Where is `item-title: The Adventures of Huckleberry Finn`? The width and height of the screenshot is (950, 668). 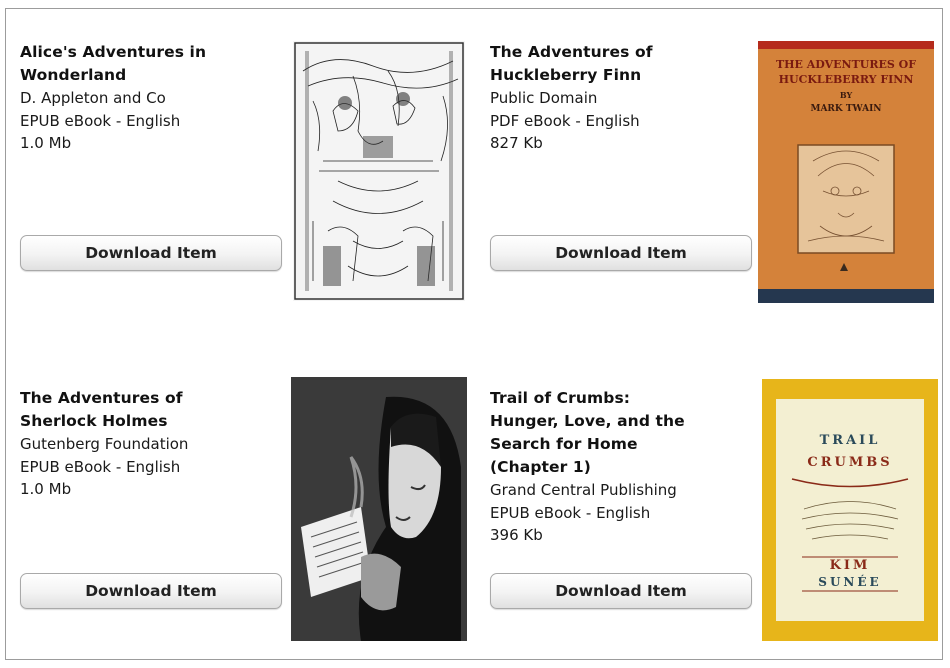 item-title: The Adventures of Huckleberry Finn is located at coordinates (621, 64).